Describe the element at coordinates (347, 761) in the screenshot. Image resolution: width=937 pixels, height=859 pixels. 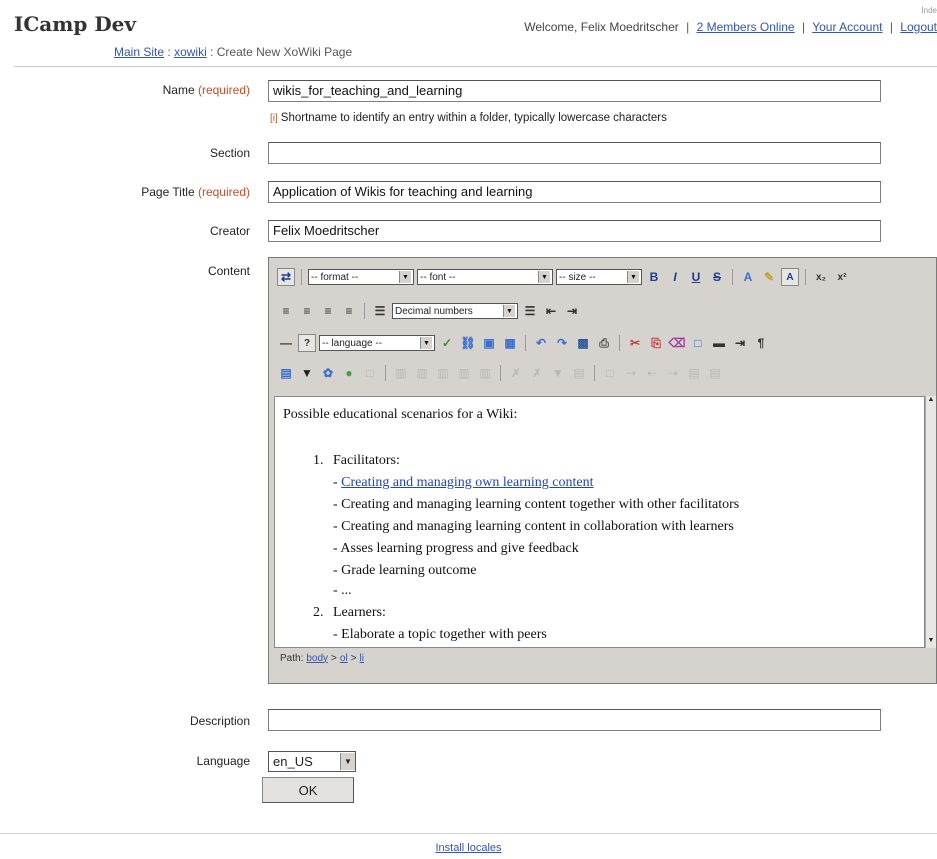
I see `chevron-down-icon: ▼` at that location.